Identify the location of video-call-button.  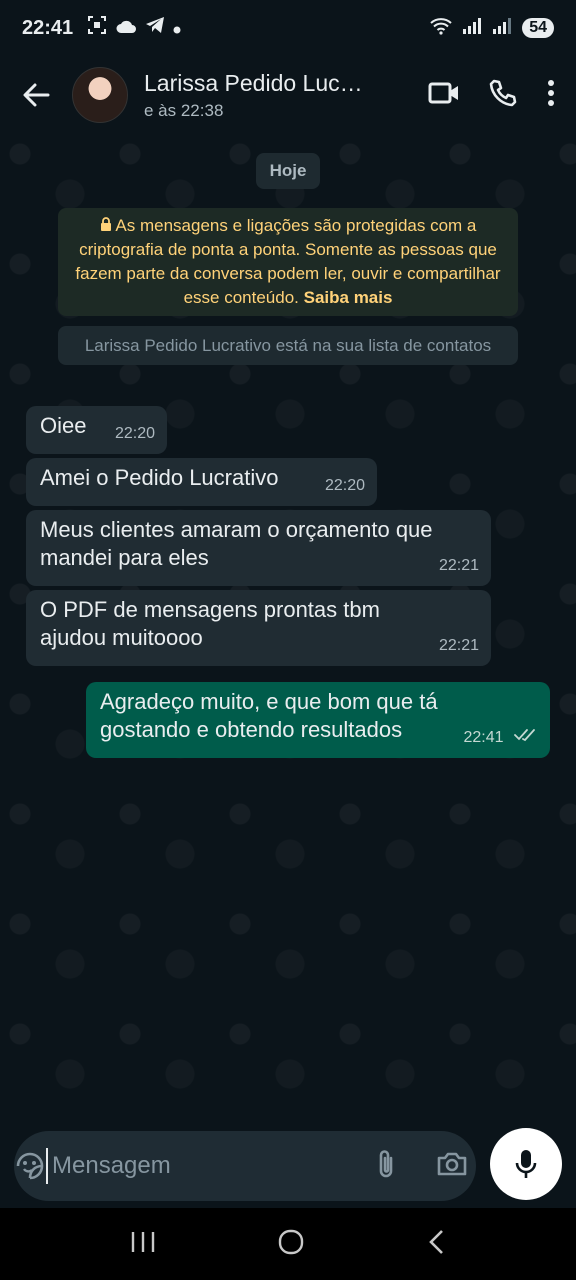
(444, 95).